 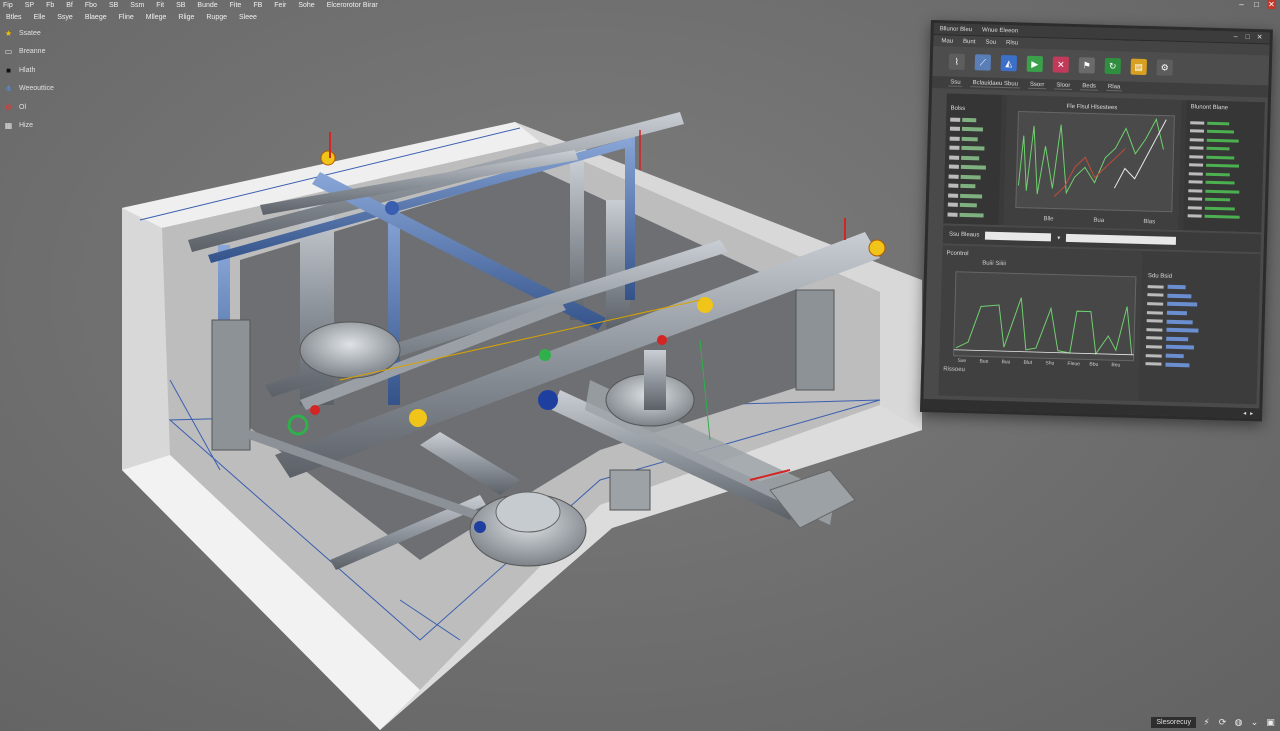 What do you see at coordinates (1244, 412) in the screenshot?
I see `panel-status-icon: ◂` at bounding box center [1244, 412].